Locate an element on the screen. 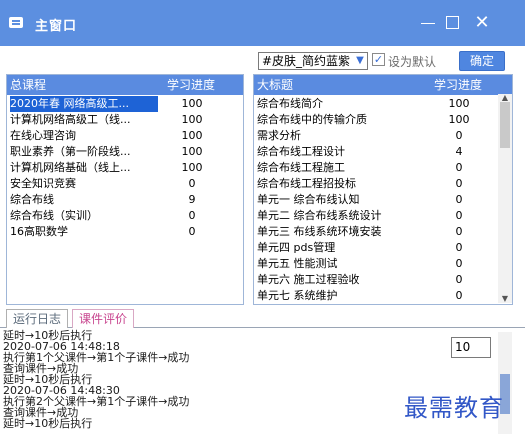 Image resolution: width=525 pixels, height=434 pixels. minimize-icon is located at coordinates (428, 23).